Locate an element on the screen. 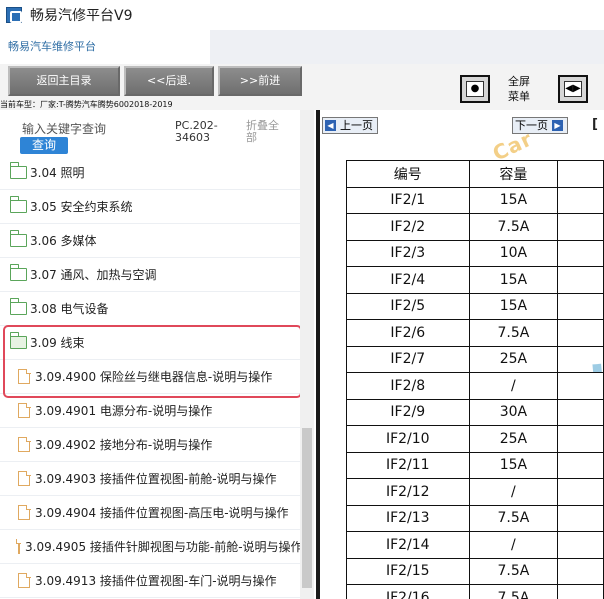 The height and width of the screenshot is (599, 604). table-row: IF2/1 15A is located at coordinates (475, 200).